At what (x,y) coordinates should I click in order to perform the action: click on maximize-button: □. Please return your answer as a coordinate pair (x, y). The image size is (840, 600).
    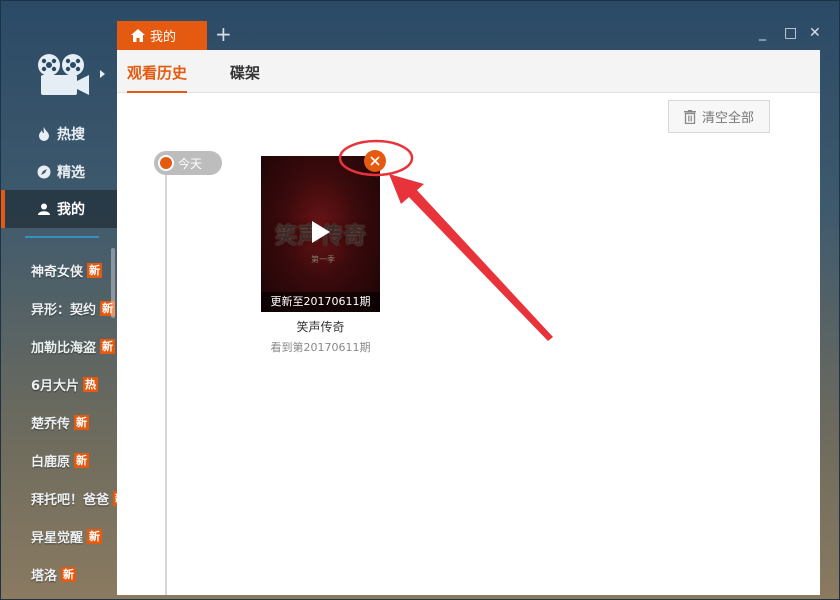
    Looking at the image, I should click on (790, 33).